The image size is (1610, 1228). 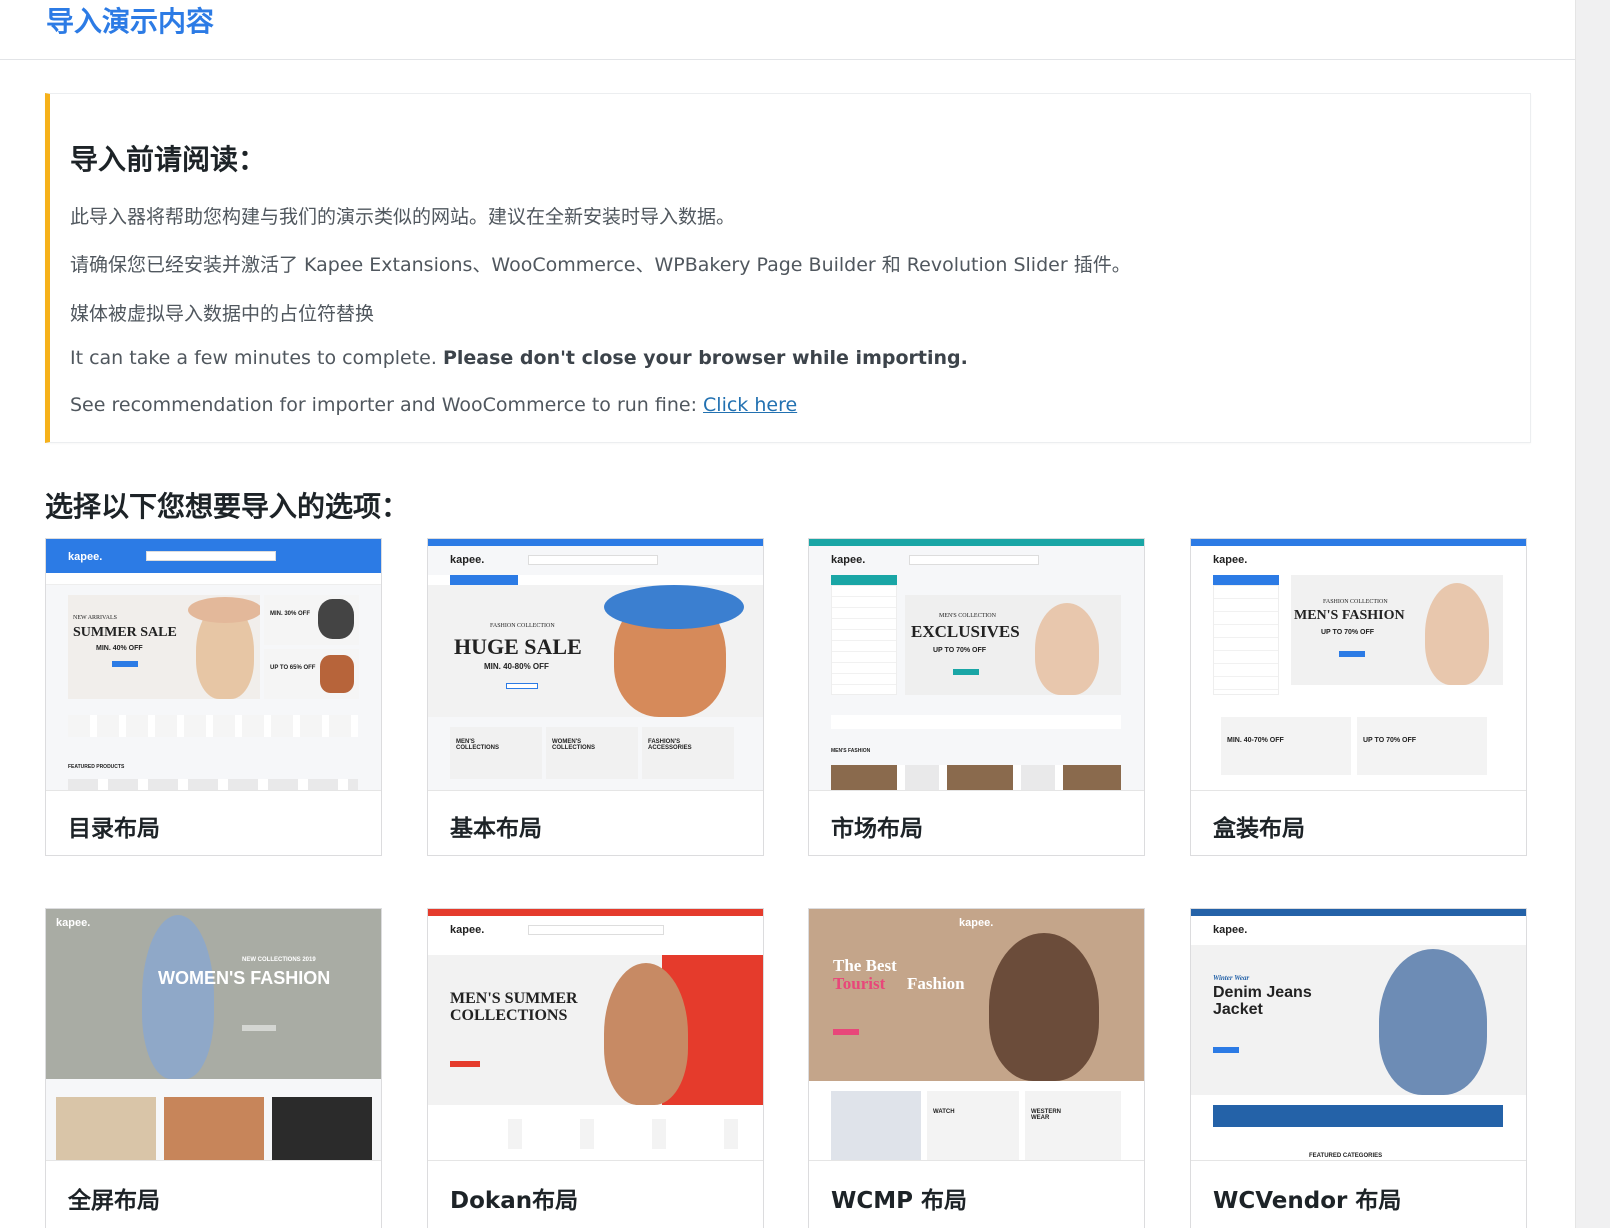 I want to click on preview-hero: MEN'S SUMMER COLLECTIONS, so click(x=595, y=1030).